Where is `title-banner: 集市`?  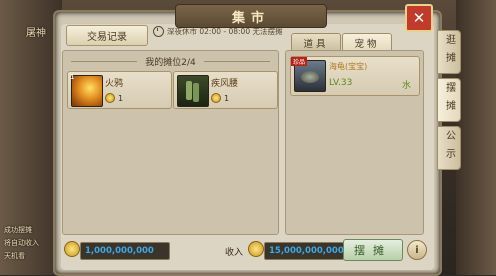
title-banner: 集市 is located at coordinates (251, 16).